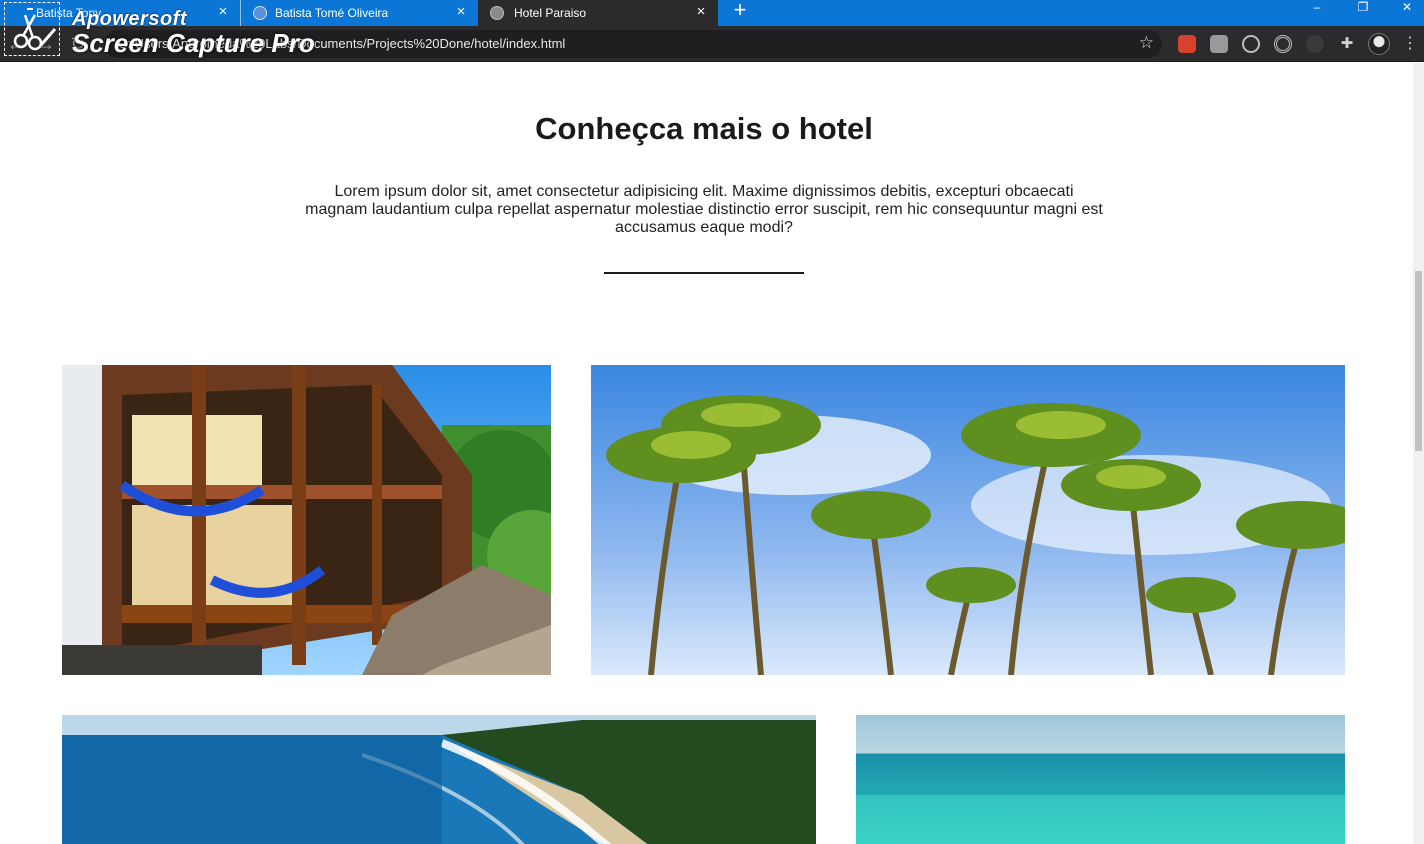 The width and height of the screenshot is (1424, 844). Describe the element at coordinates (1187, 44) in the screenshot. I see `extension-red-icon` at that location.